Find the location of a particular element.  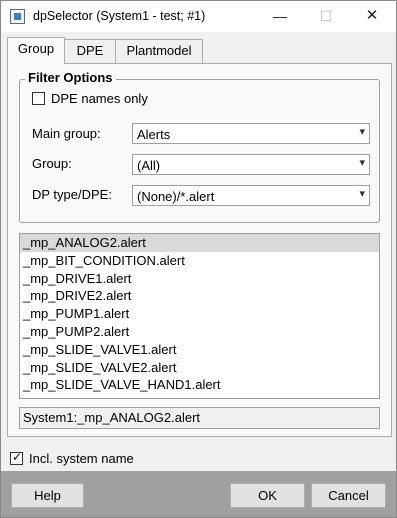

dp-type-label: DP type/DPE: is located at coordinates (72, 194).